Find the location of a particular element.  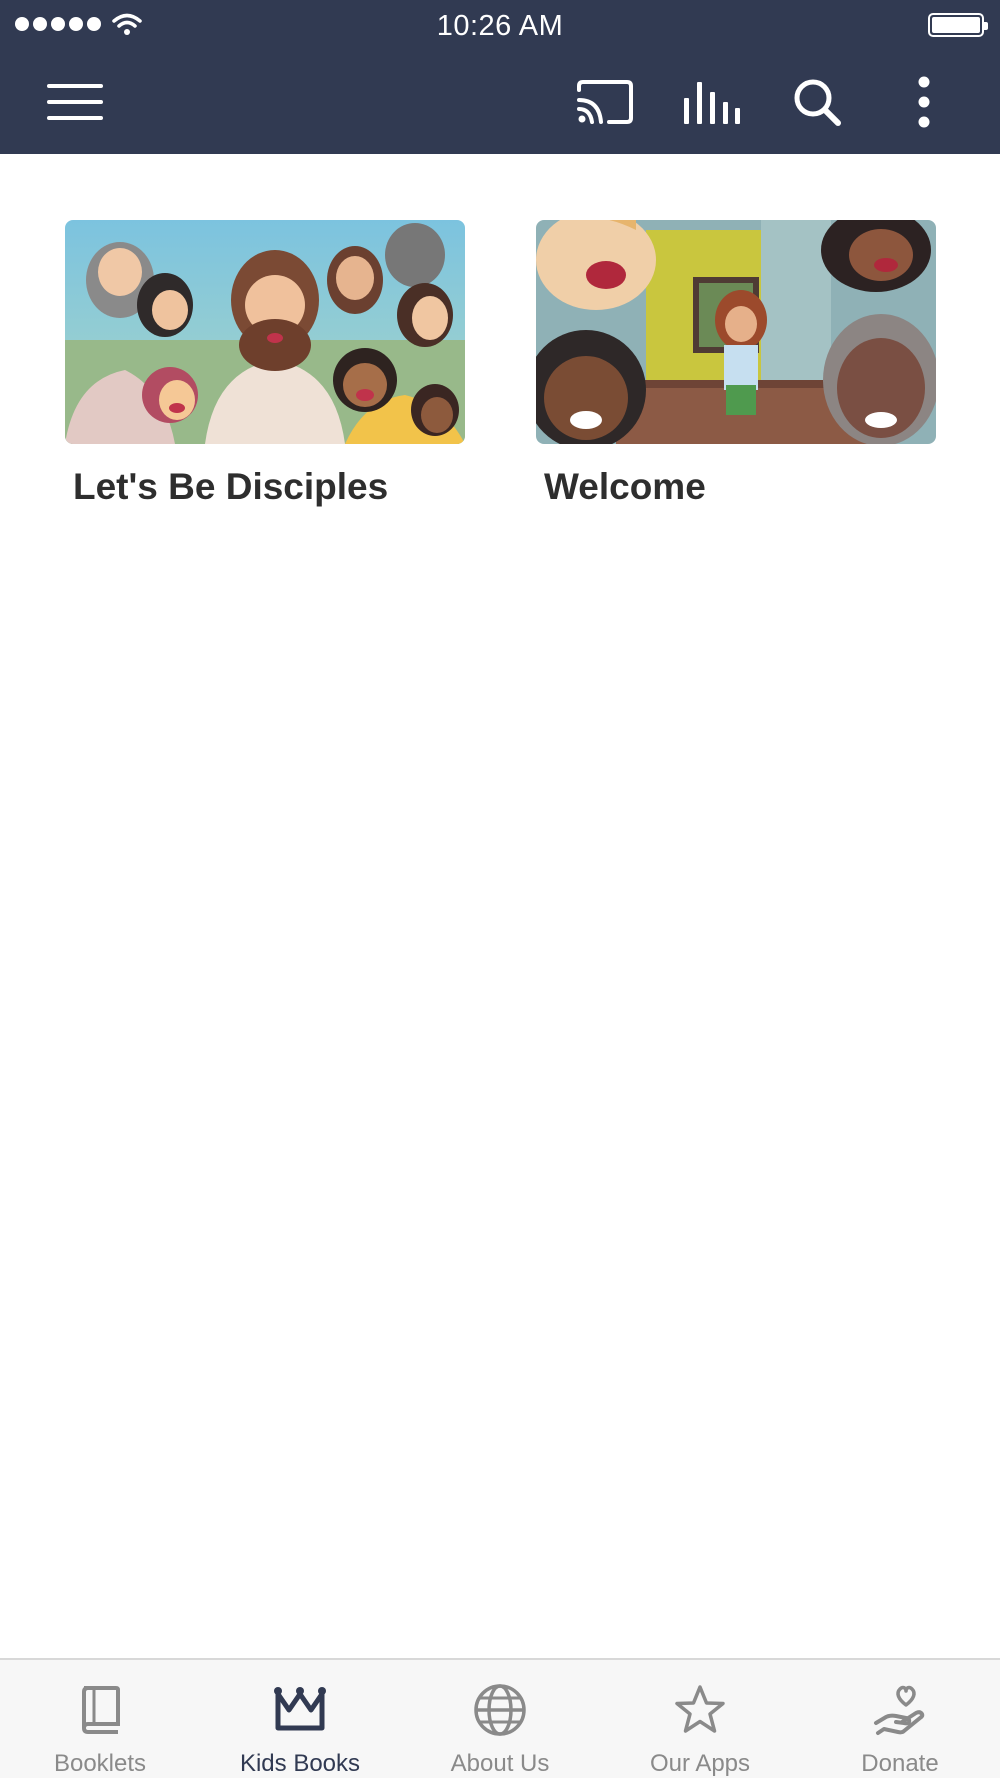

more-options-button is located at coordinates (924, 102).